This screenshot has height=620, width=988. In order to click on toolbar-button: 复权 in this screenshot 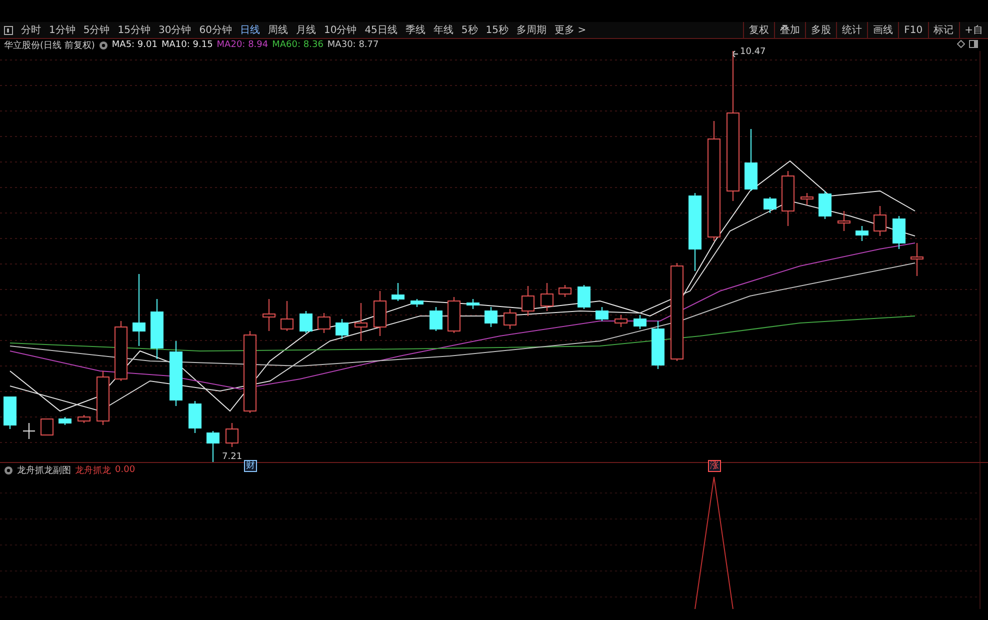, I will do `click(758, 30)`.